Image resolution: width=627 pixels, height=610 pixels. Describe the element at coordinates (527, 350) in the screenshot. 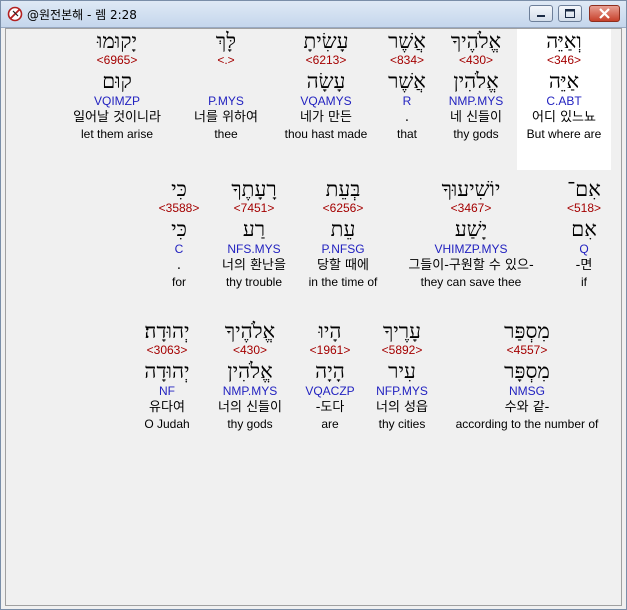

I see `strong-number: <4557>` at that location.